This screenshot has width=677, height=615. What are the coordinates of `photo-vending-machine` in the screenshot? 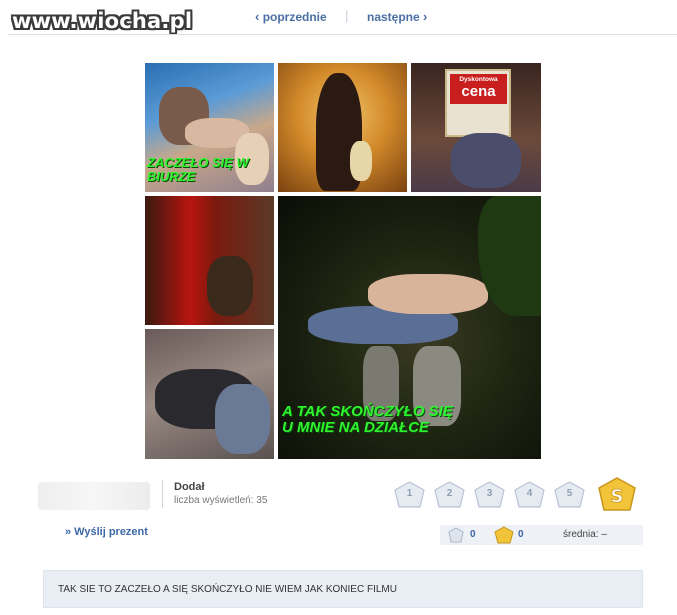 It's located at (209, 260).